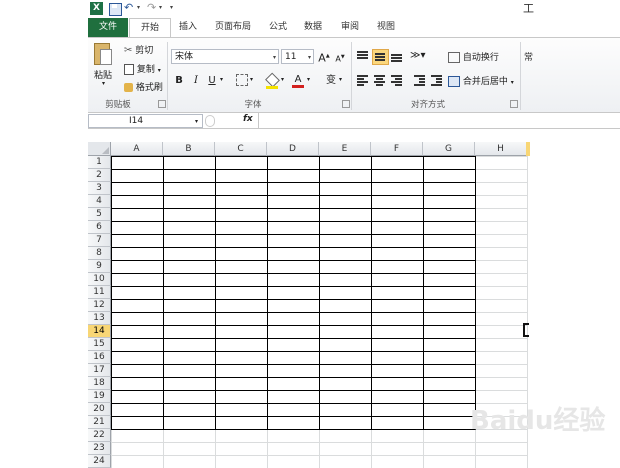 The height and width of the screenshot is (468, 620). What do you see at coordinates (396, 80) in the screenshot?
I see `align-right-button` at bounding box center [396, 80].